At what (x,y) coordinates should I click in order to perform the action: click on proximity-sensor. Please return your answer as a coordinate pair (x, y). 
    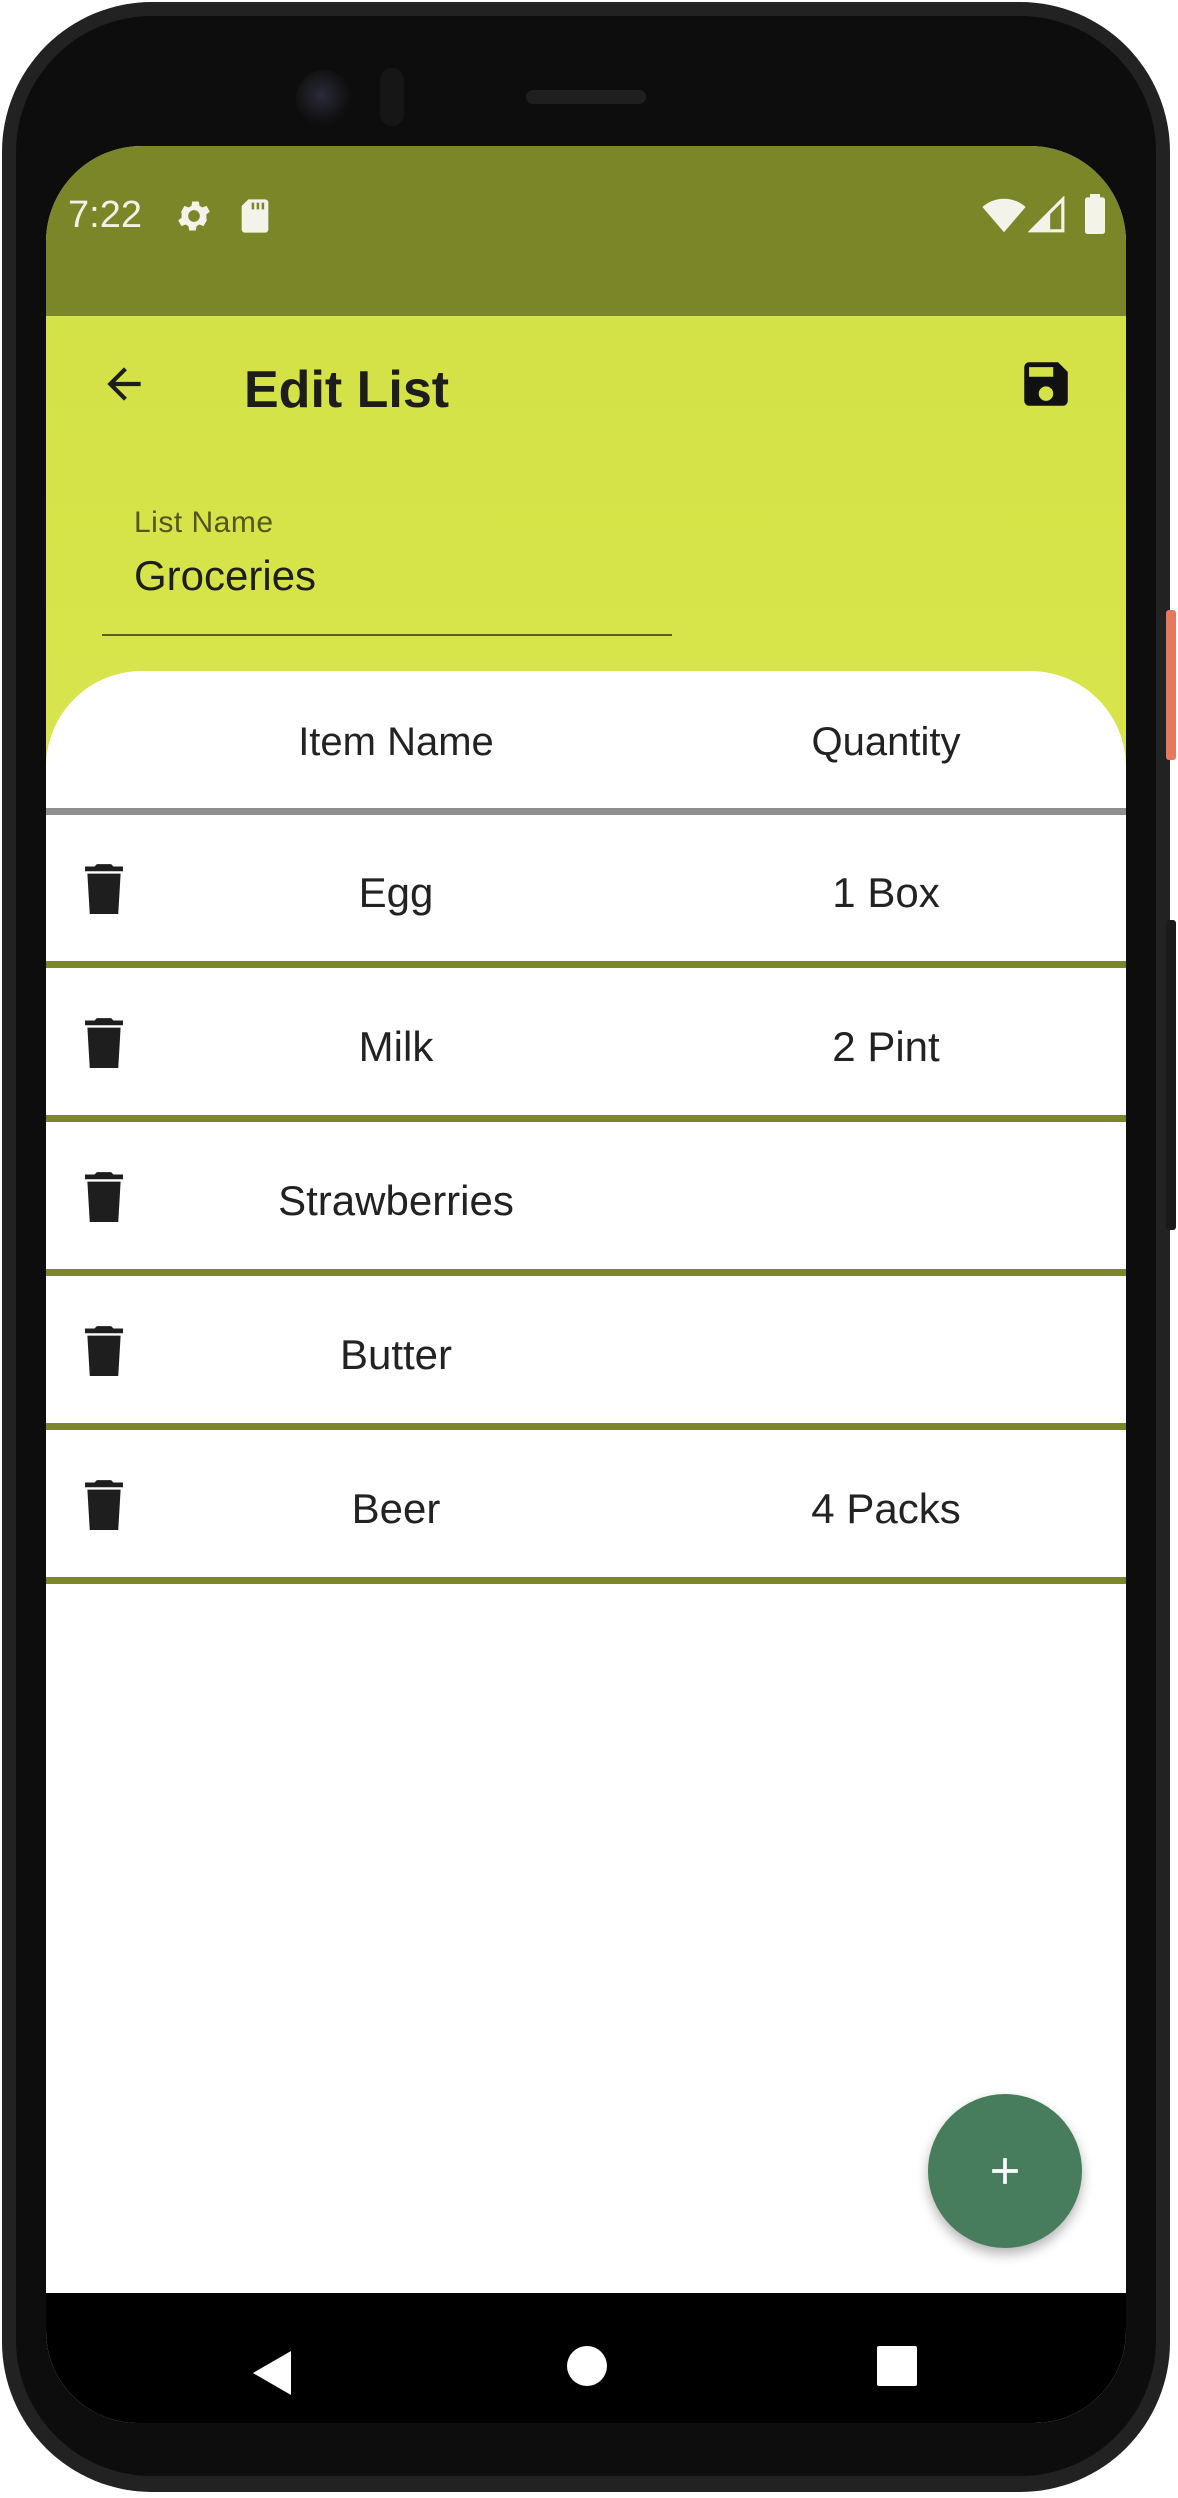
    Looking at the image, I should click on (392, 97).